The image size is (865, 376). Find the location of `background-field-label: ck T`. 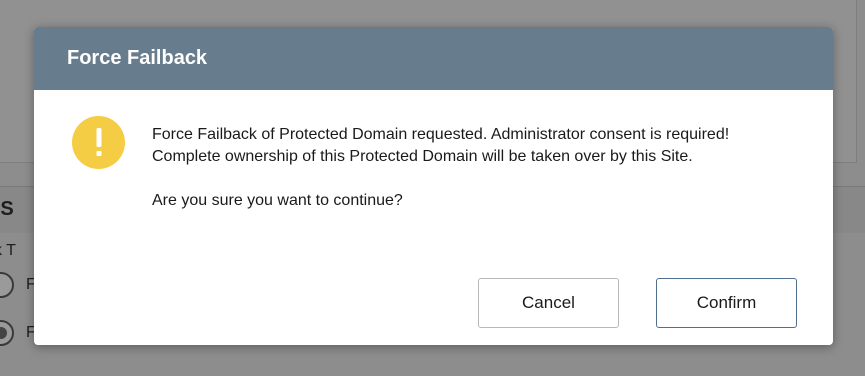

background-field-label: ck T is located at coordinates (8, 250).